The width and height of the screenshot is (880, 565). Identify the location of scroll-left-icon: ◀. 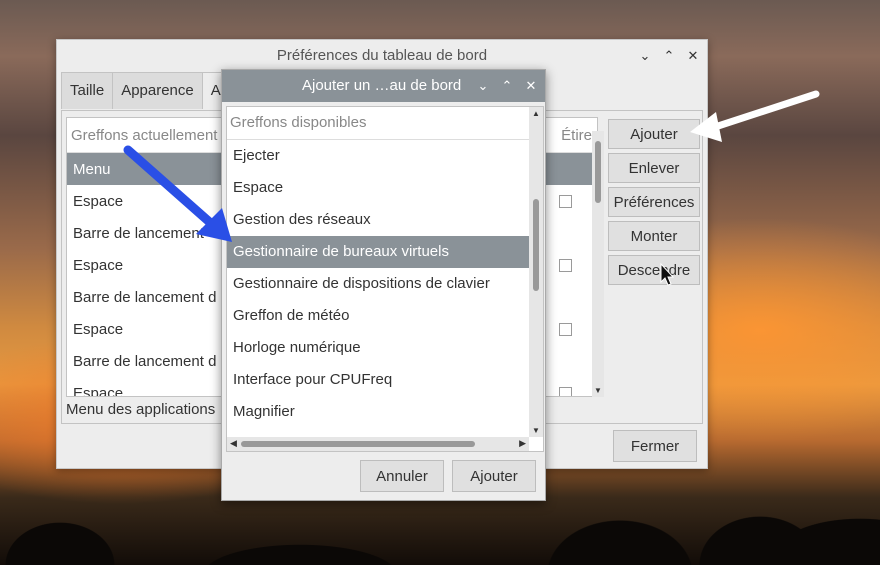
(233, 443).